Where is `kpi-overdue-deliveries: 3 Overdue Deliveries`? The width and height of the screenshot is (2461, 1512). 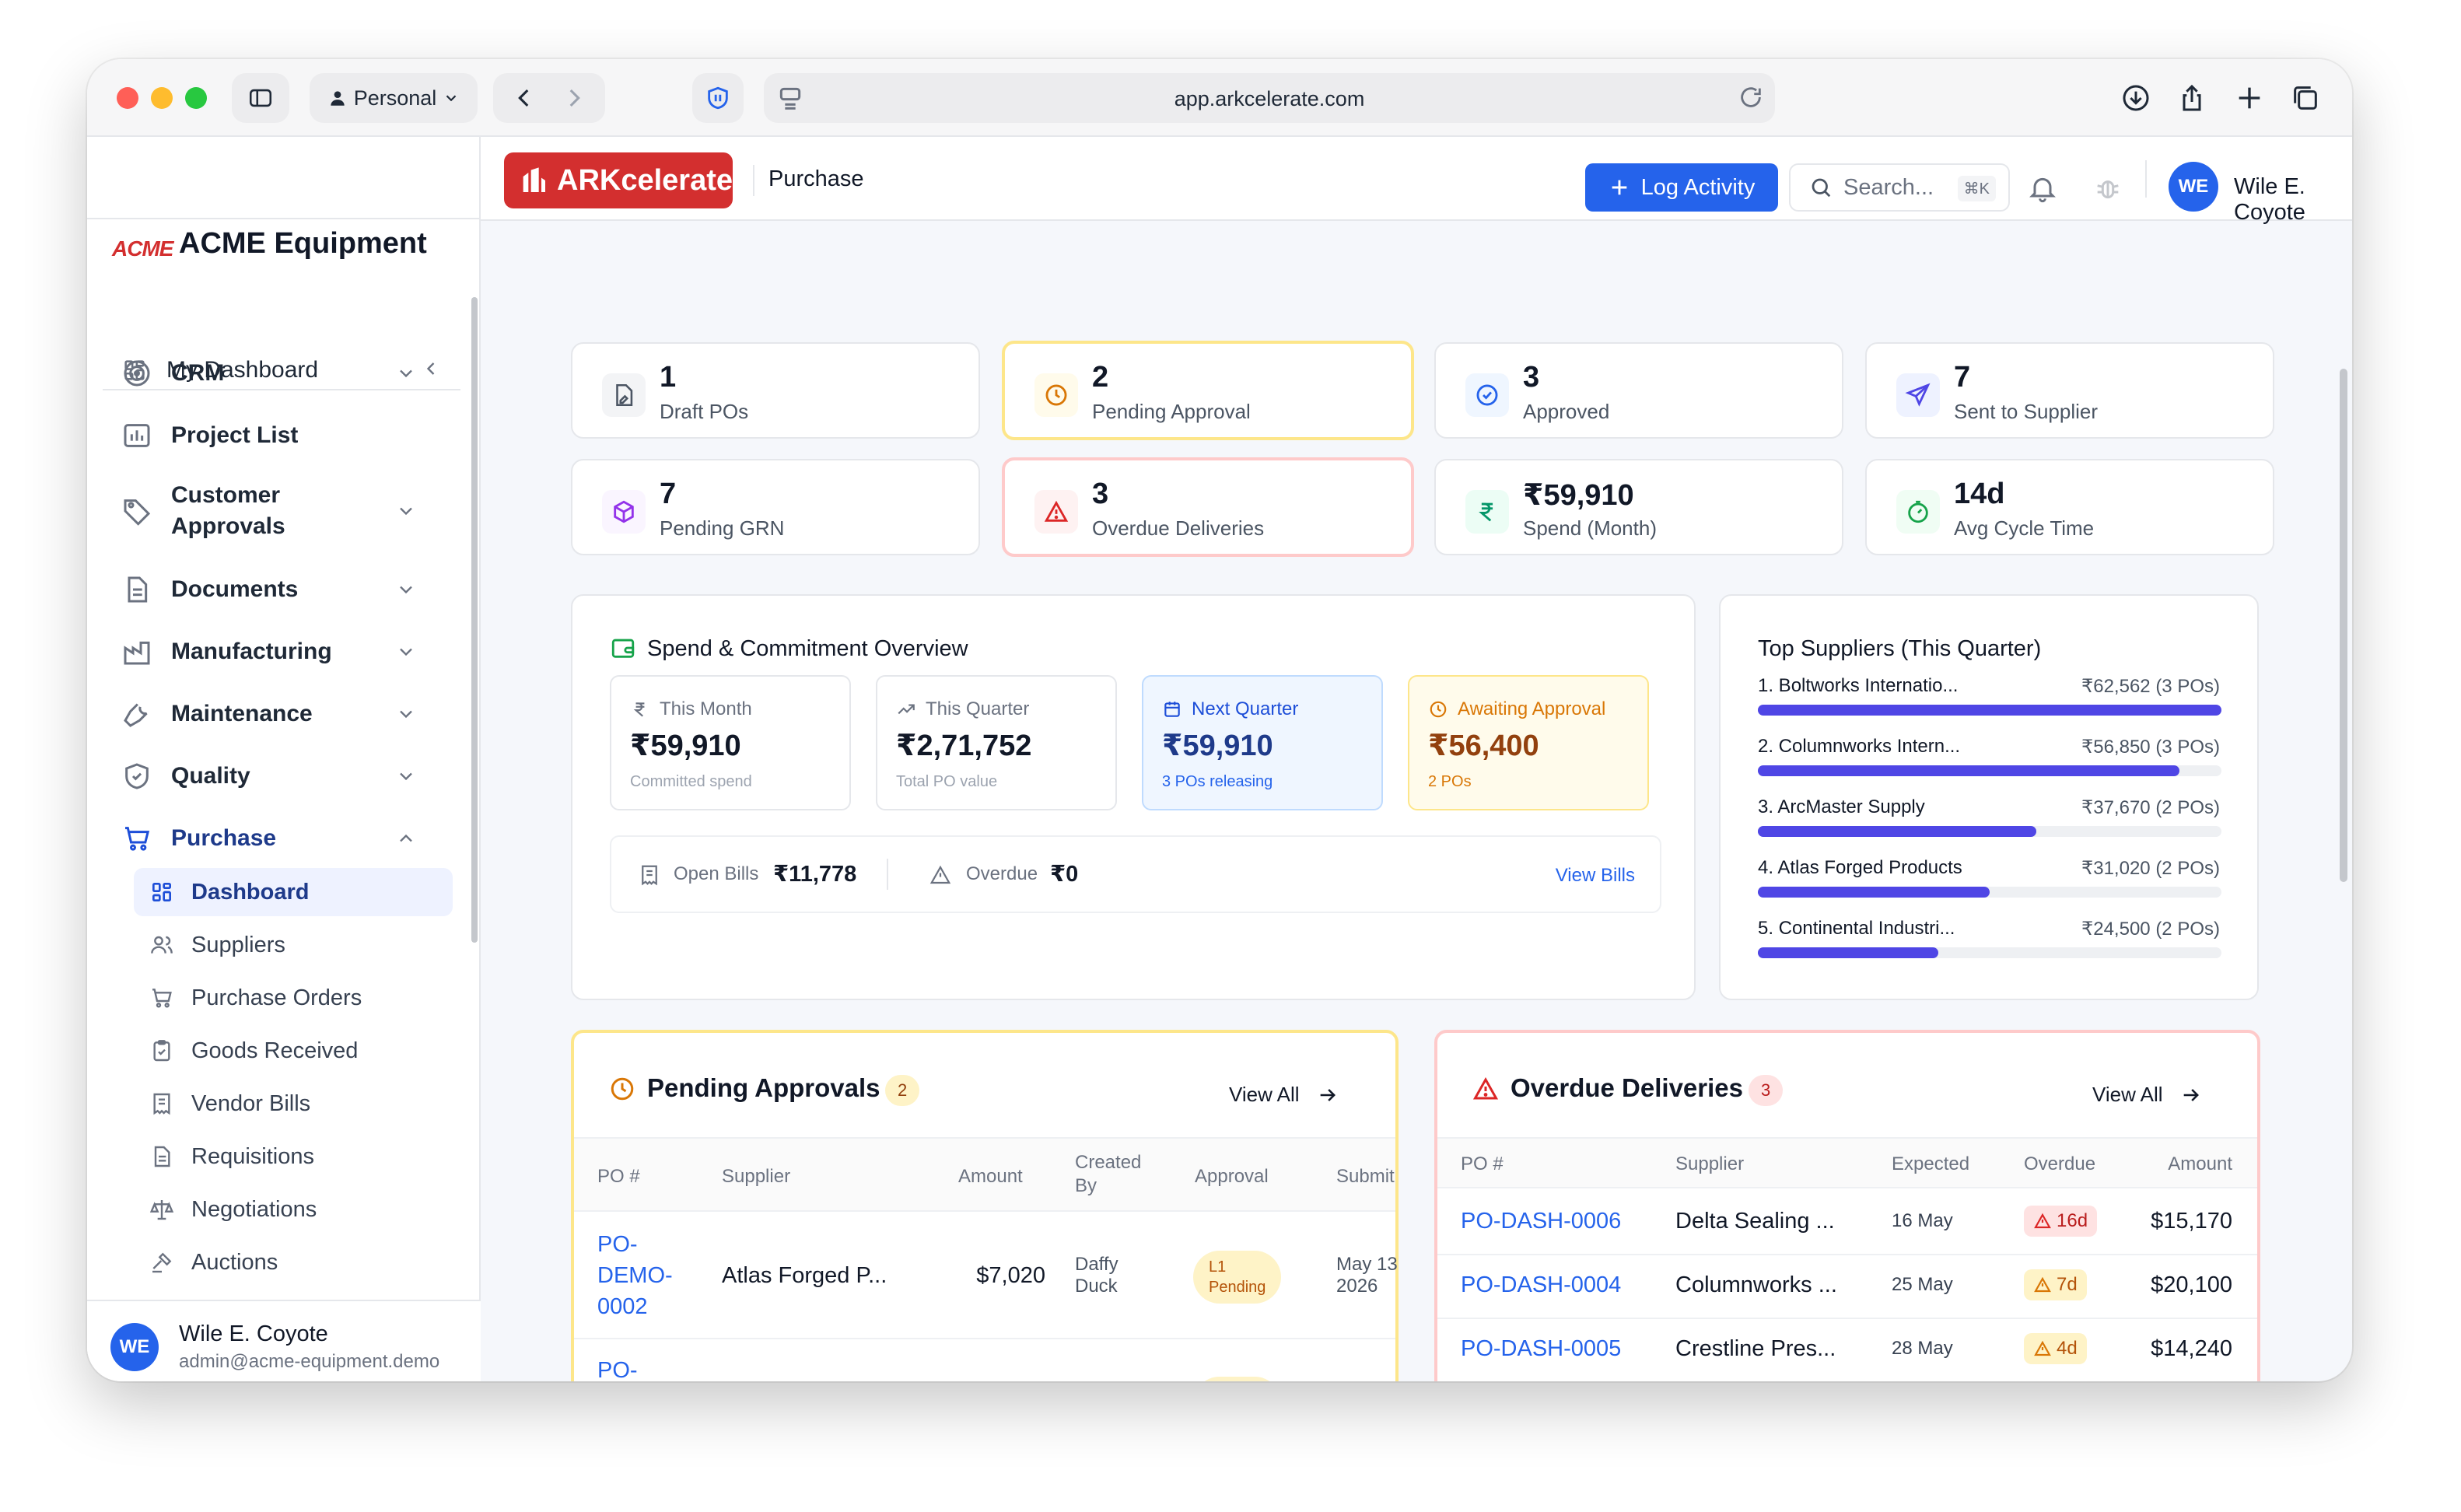
kpi-overdue-deliveries: 3 Overdue Deliveries is located at coordinates (1208, 507).